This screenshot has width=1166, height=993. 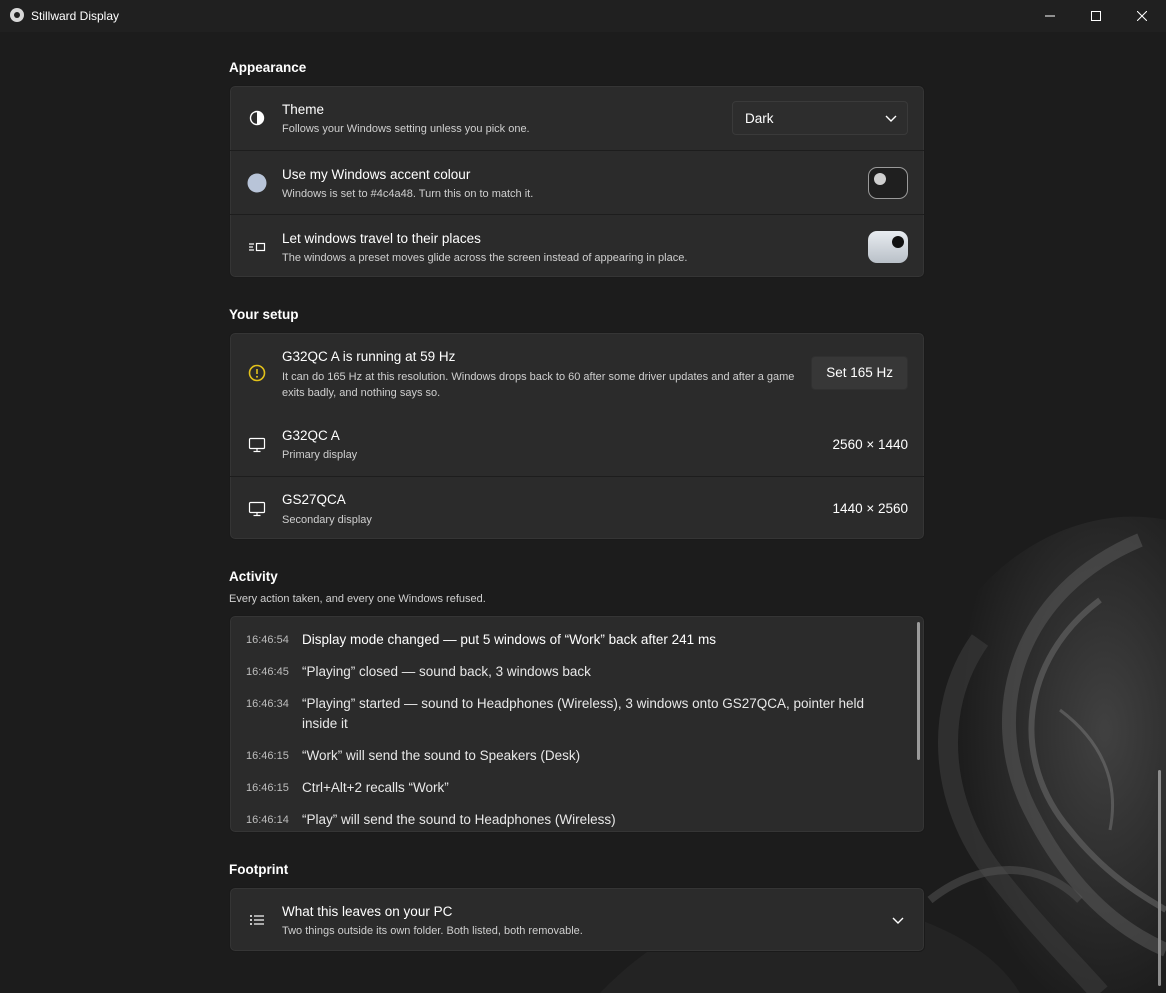 What do you see at coordinates (375, 787) in the screenshot?
I see `log-text: Ctrl+Alt+2 recalls “Work”` at bounding box center [375, 787].